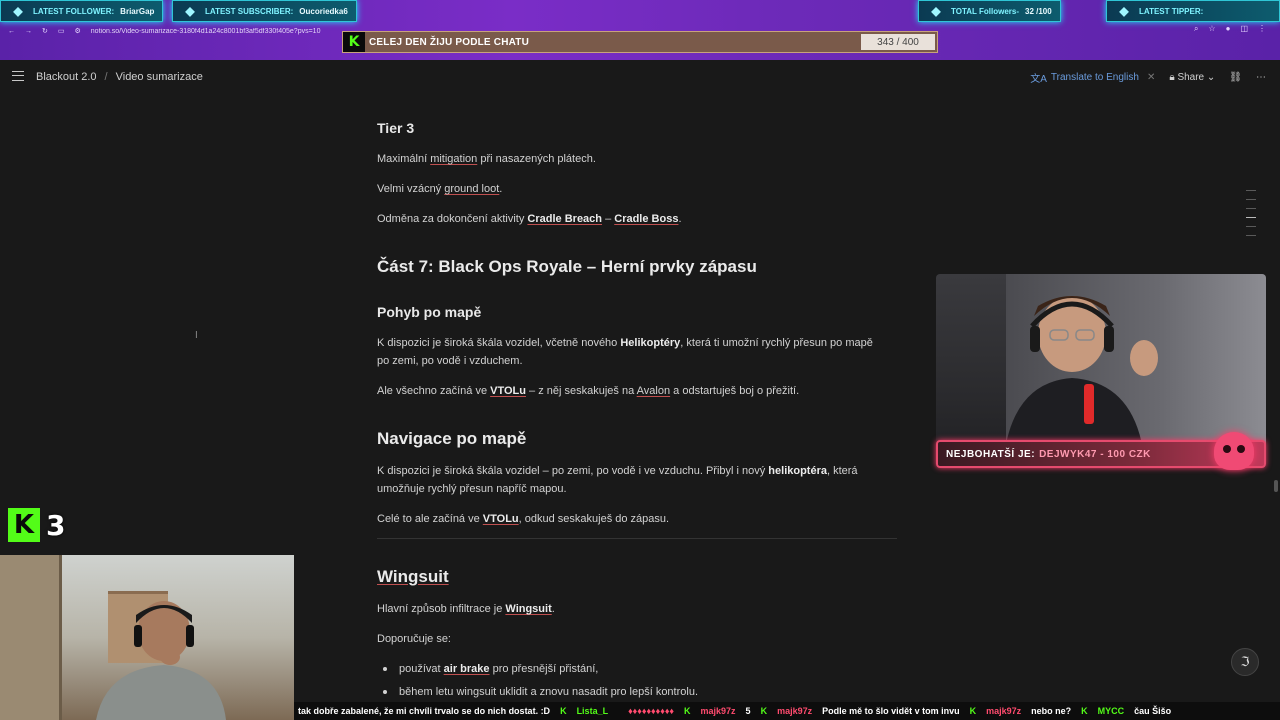 This screenshot has width=1280, height=720. I want to click on streamer-webcam, so click(1101, 371).